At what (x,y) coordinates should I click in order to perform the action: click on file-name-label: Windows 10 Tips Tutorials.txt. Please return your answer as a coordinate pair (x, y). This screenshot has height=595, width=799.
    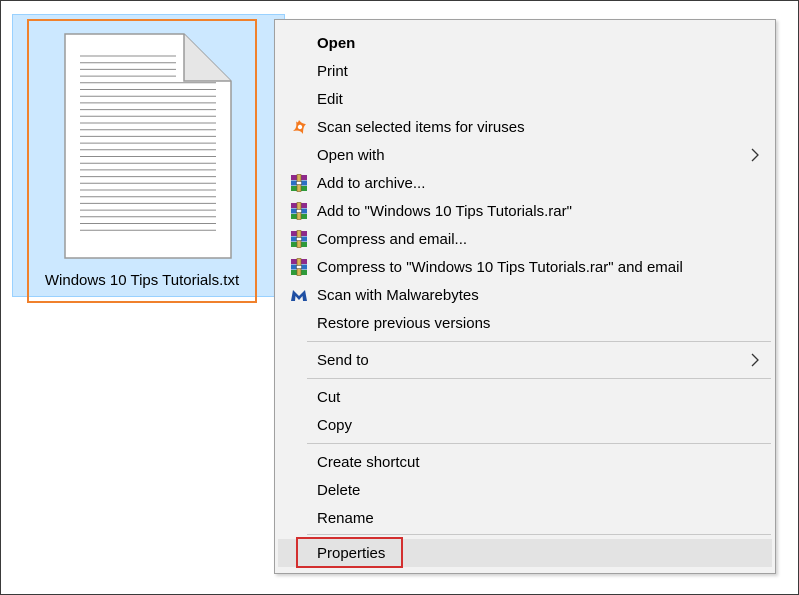
    Looking at the image, I should click on (142, 280).